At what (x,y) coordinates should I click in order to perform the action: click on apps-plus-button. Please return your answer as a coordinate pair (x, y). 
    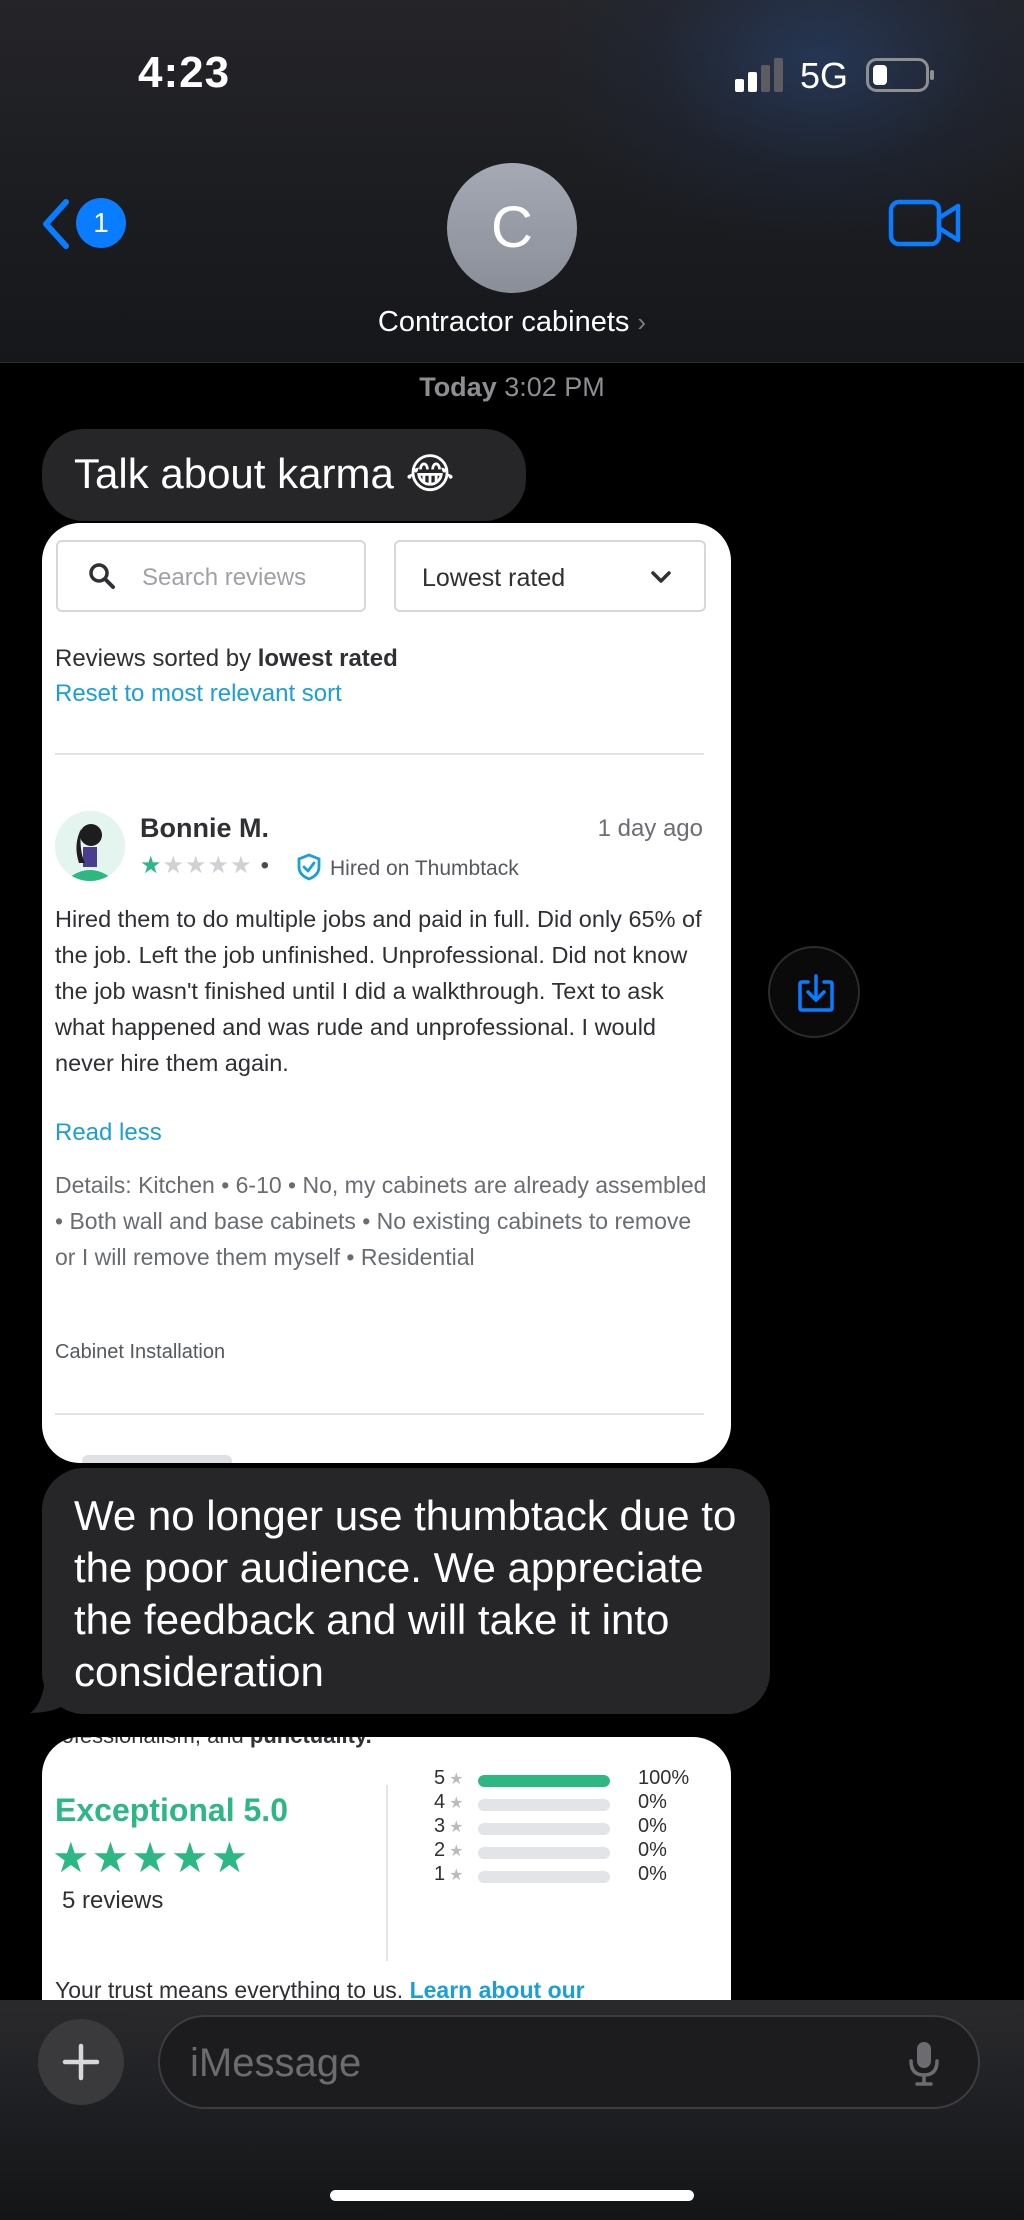
    Looking at the image, I should click on (81, 2062).